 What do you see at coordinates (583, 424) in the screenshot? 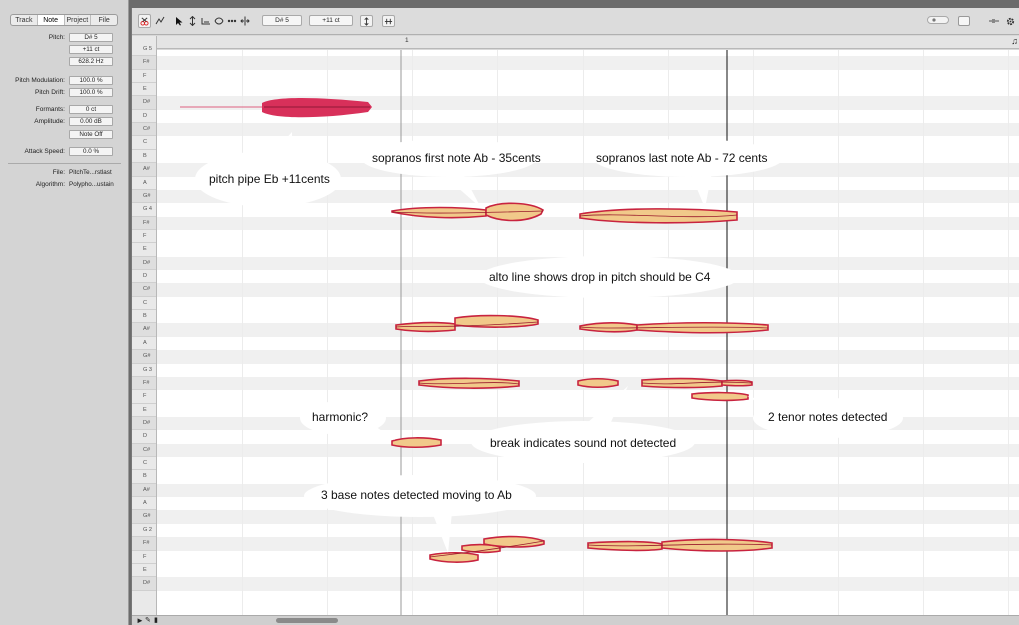
I see `callout-break` at bounding box center [583, 424].